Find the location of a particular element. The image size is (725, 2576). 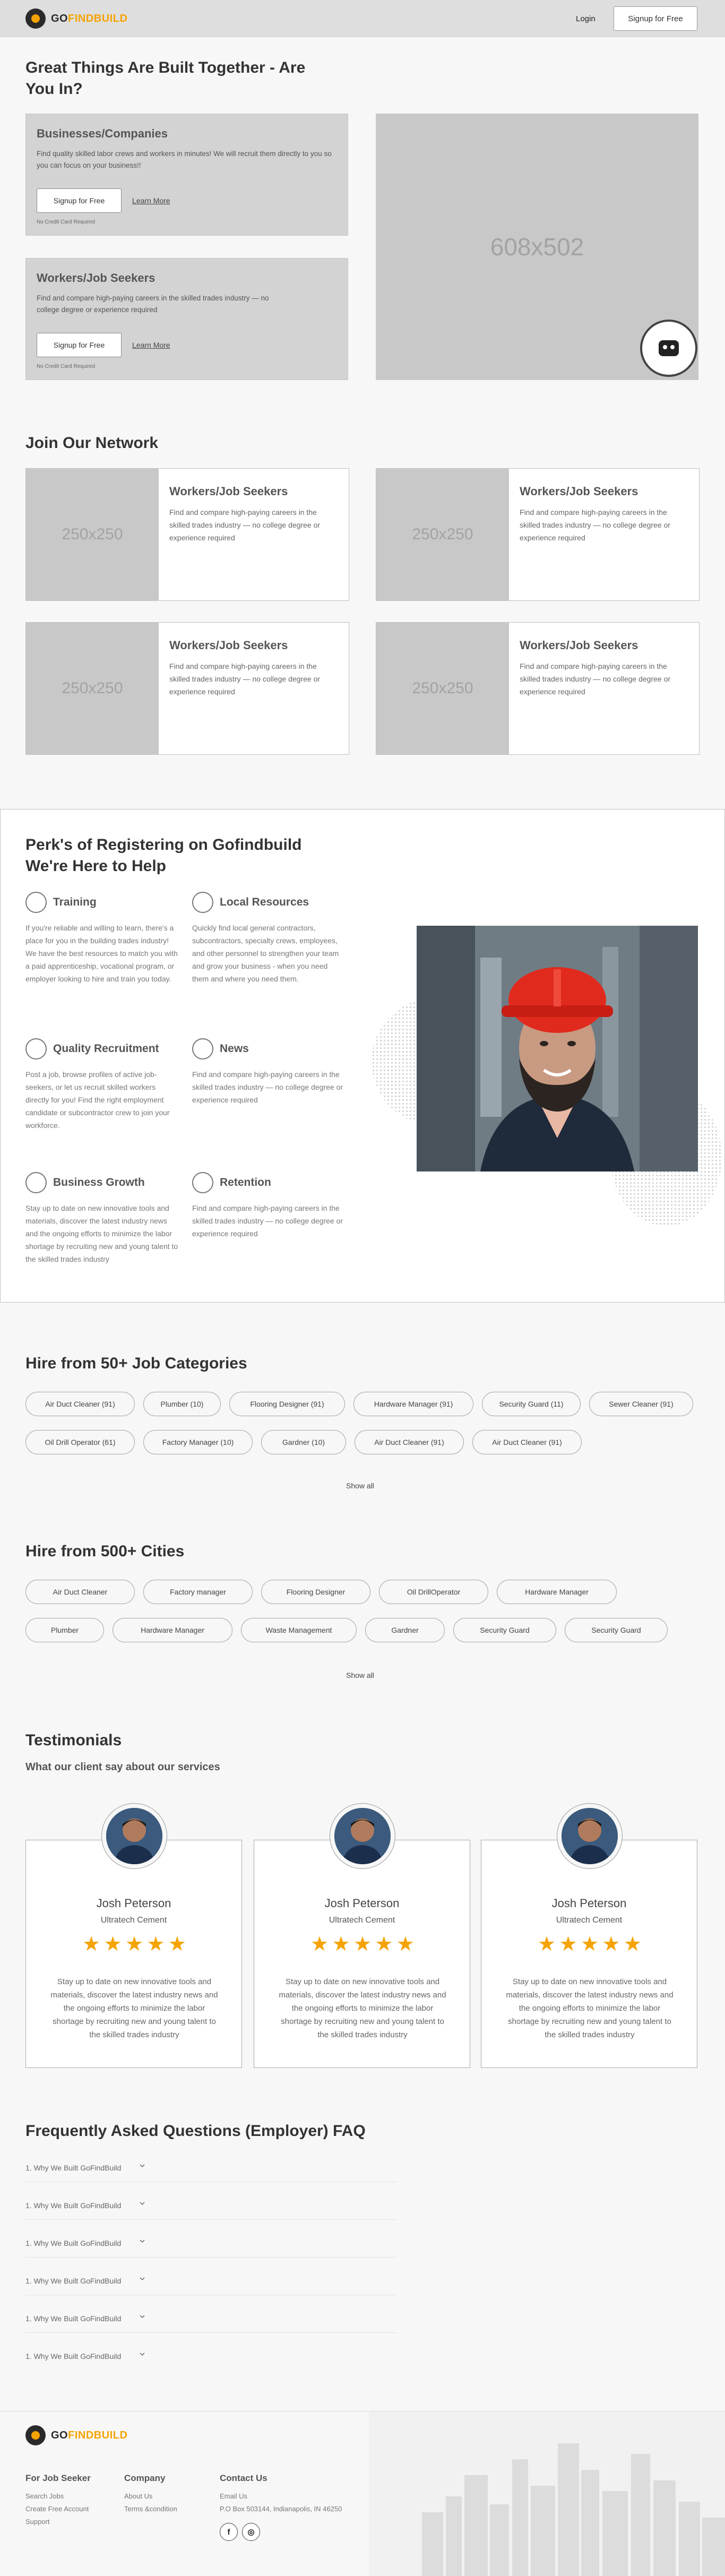

footer-link: Create Free Account is located at coordinates (57, 2509).